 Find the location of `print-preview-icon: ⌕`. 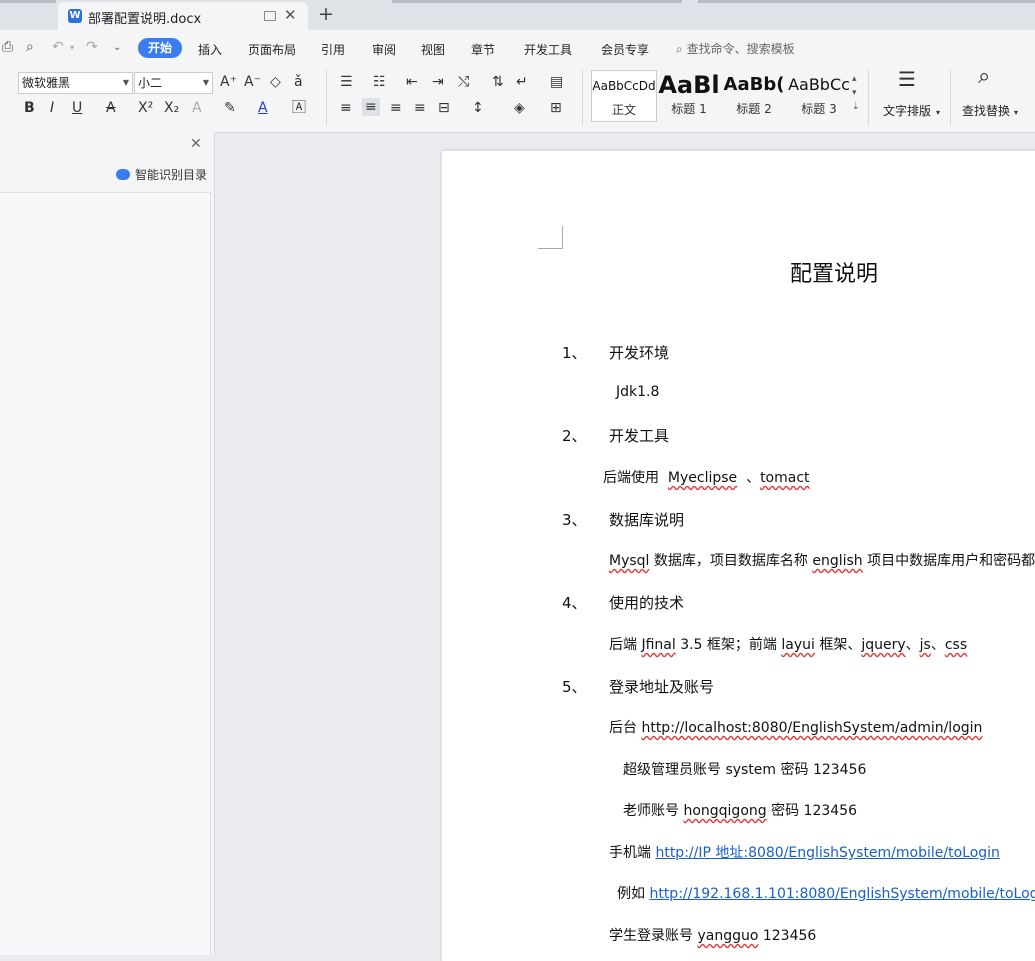

print-preview-icon: ⌕ is located at coordinates (30, 47).